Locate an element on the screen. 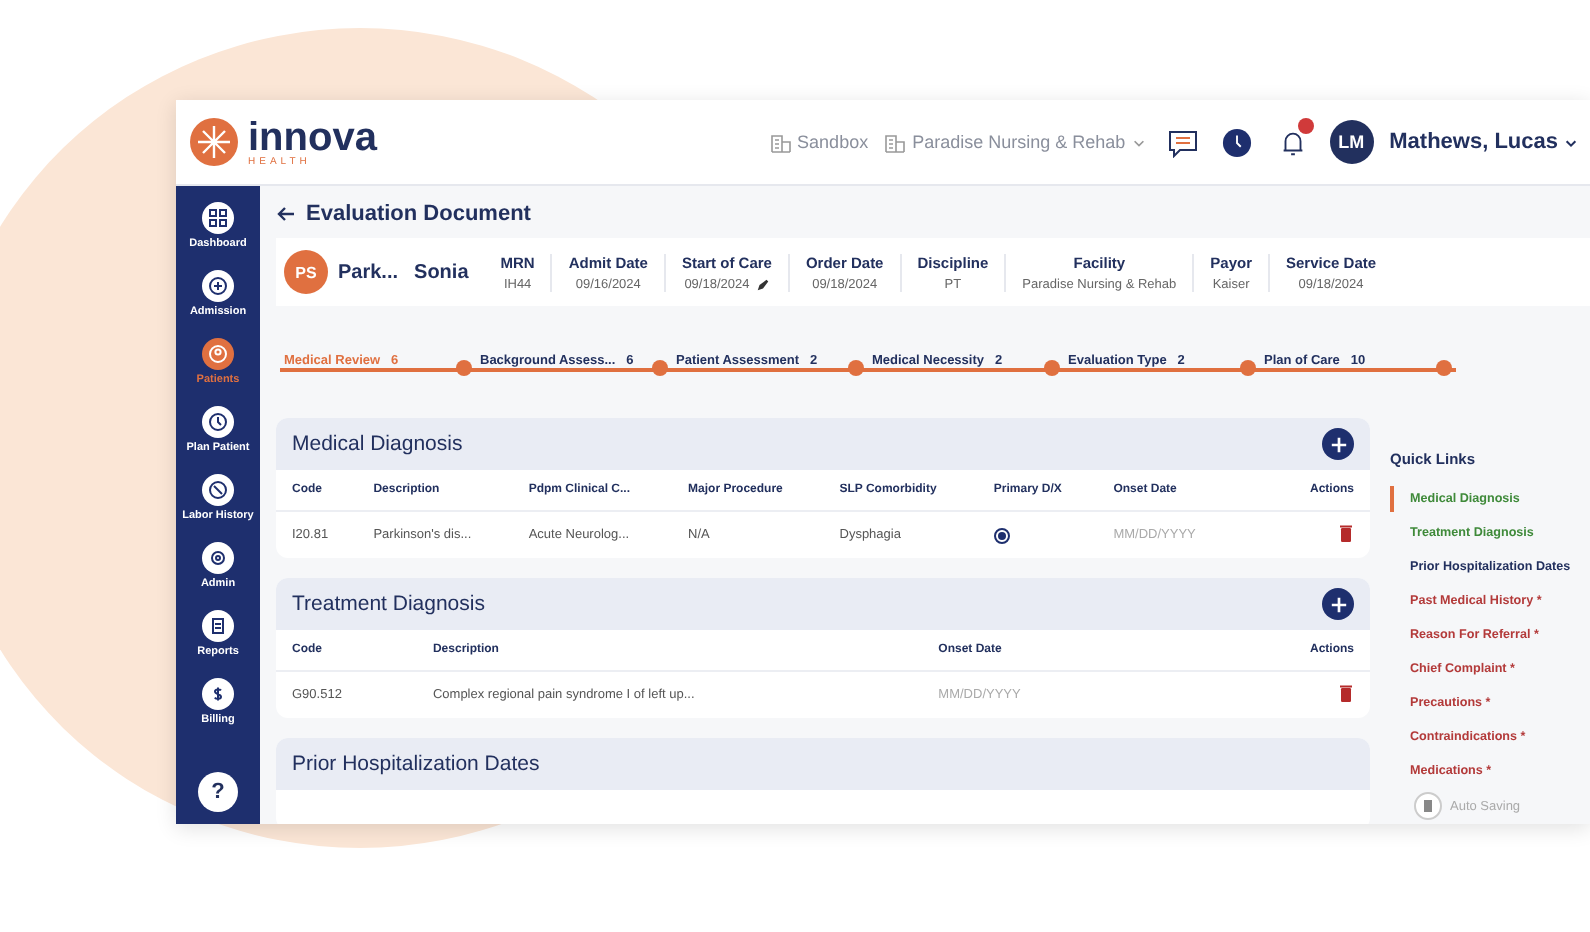  patient-avatar: PS is located at coordinates (306, 272).